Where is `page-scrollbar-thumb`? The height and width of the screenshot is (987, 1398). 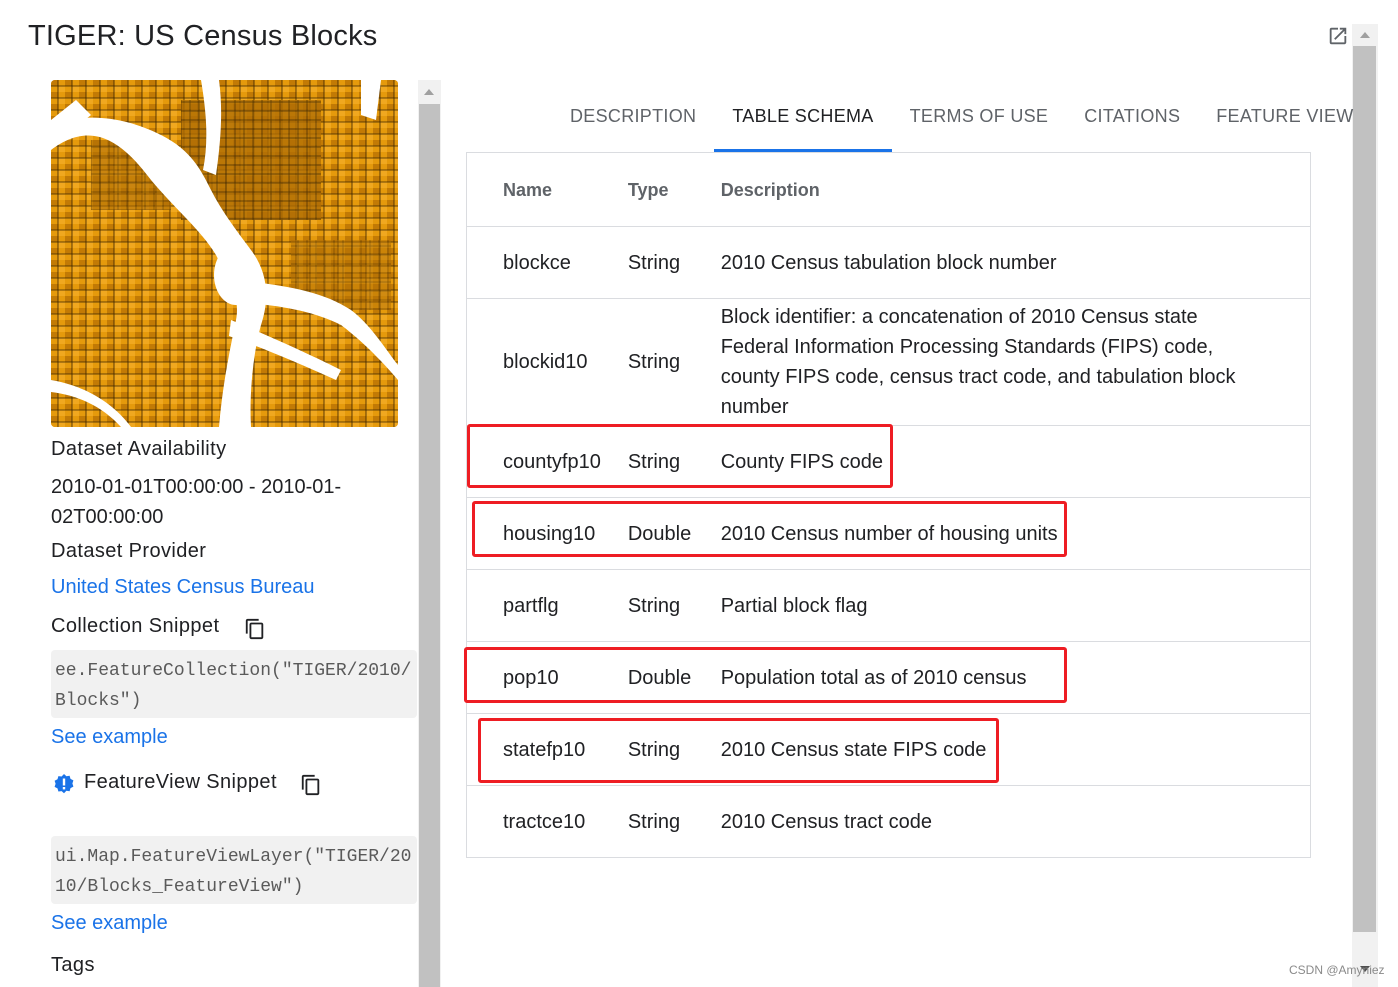 page-scrollbar-thumb is located at coordinates (1364, 489).